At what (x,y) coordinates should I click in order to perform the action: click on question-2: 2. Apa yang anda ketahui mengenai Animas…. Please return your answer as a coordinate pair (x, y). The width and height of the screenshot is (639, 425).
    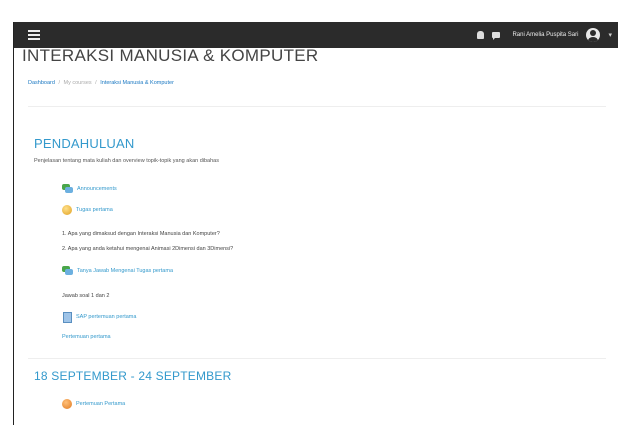
    Looking at the image, I should click on (148, 249).